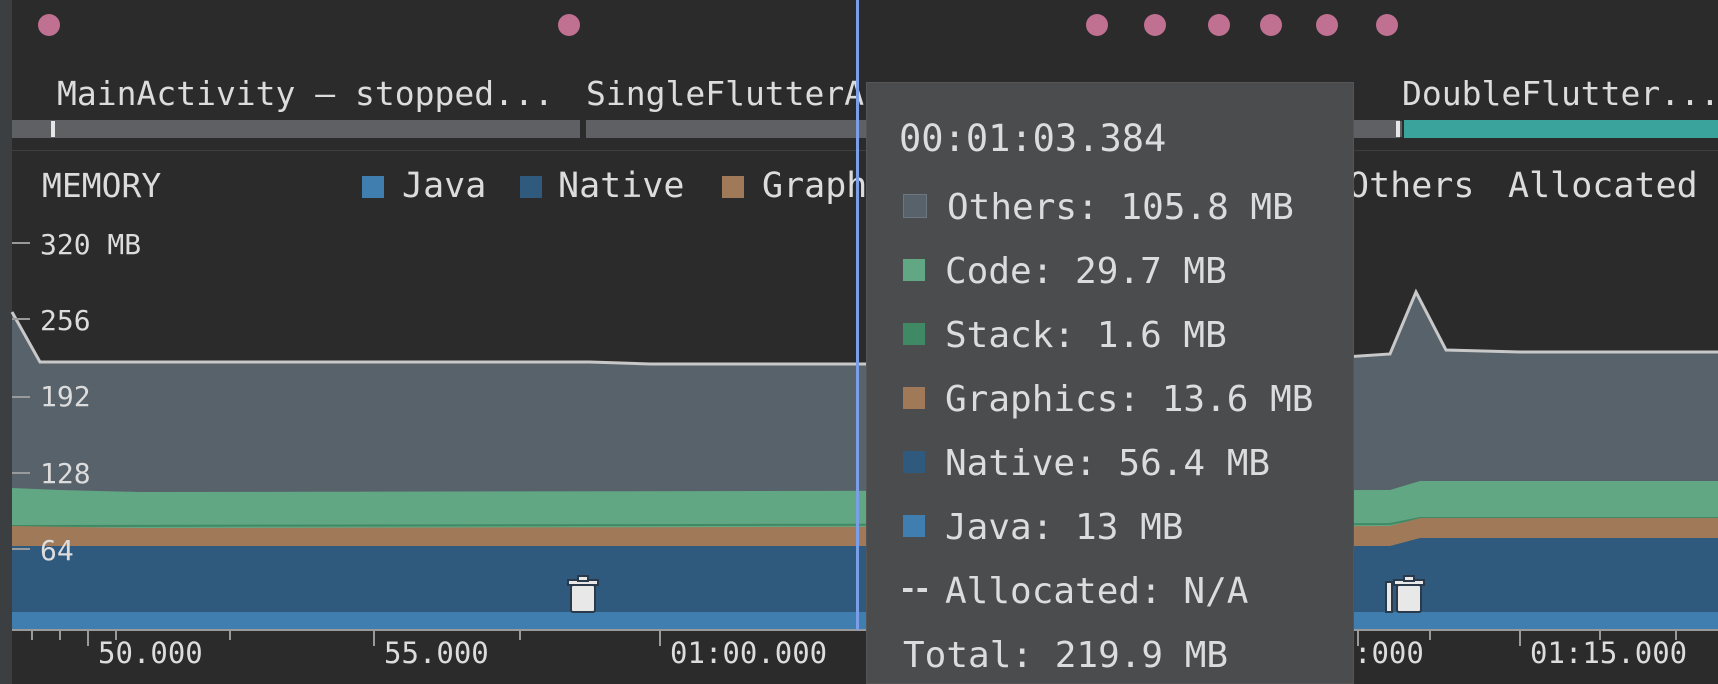 Image resolution: width=1718 pixels, height=684 pixels. I want to click on y-label-128: 128, so click(65, 473).